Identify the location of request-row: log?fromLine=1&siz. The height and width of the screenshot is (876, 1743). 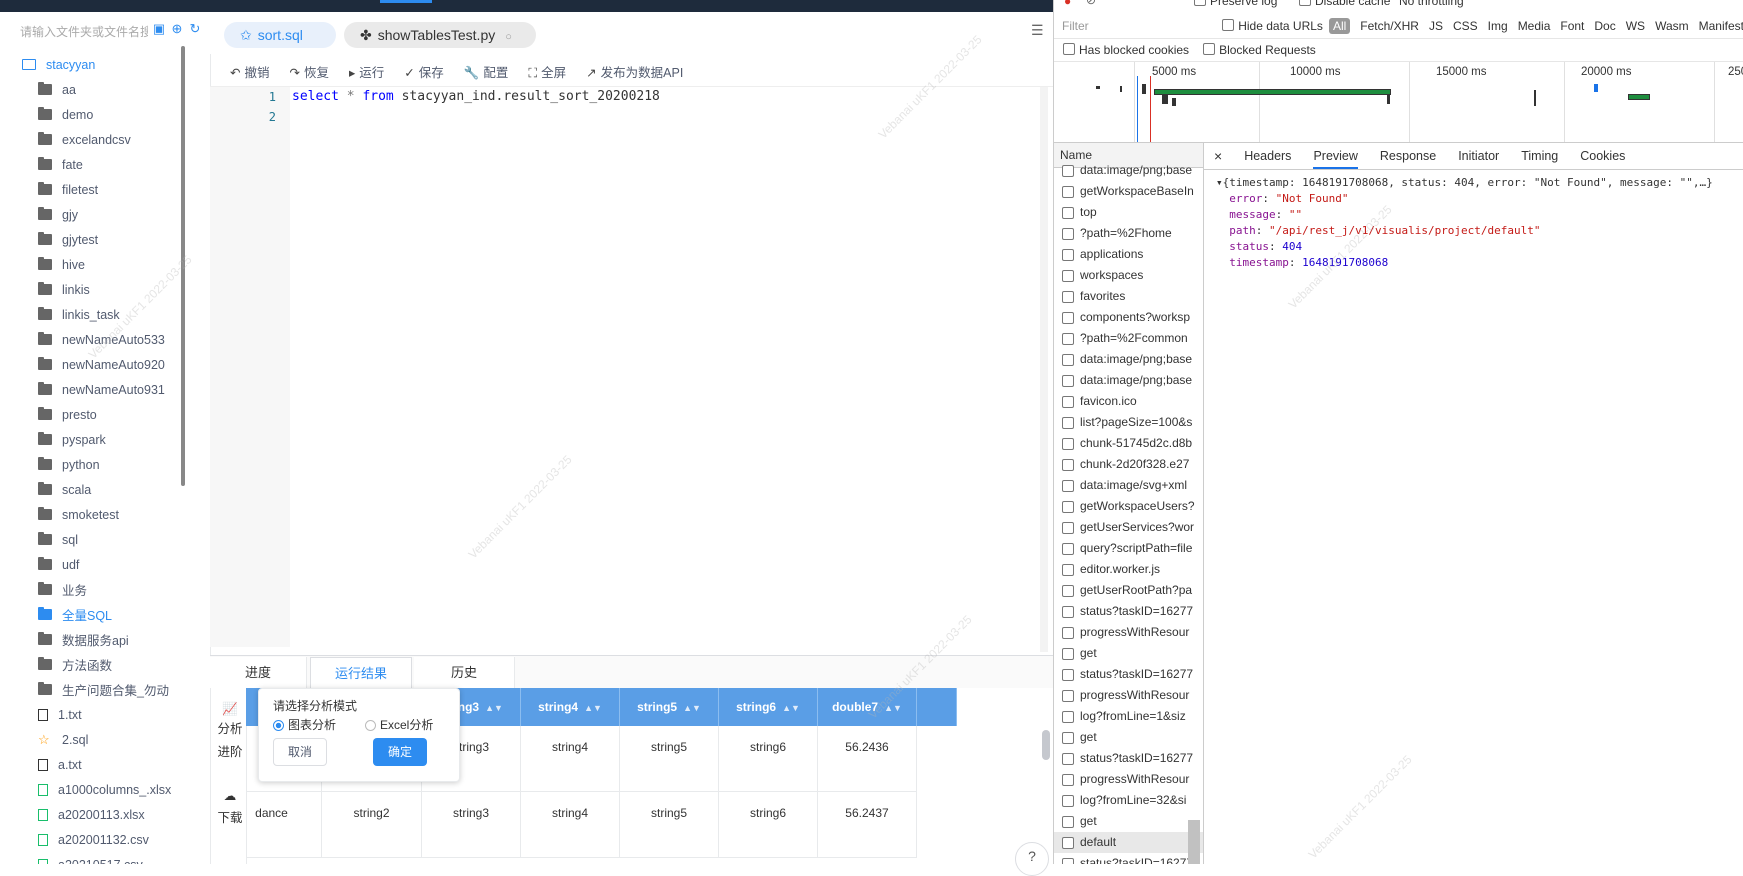
(1128, 716).